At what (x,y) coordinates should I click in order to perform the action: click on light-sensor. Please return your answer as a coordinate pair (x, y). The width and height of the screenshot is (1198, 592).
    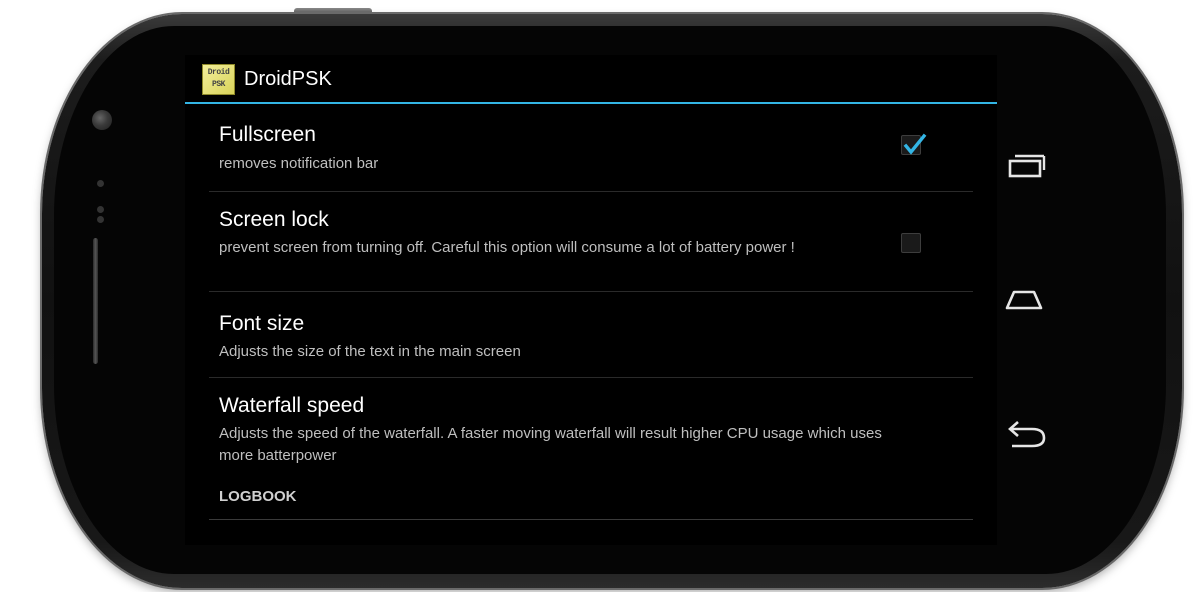
    Looking at the image, I should click on (100, 209).